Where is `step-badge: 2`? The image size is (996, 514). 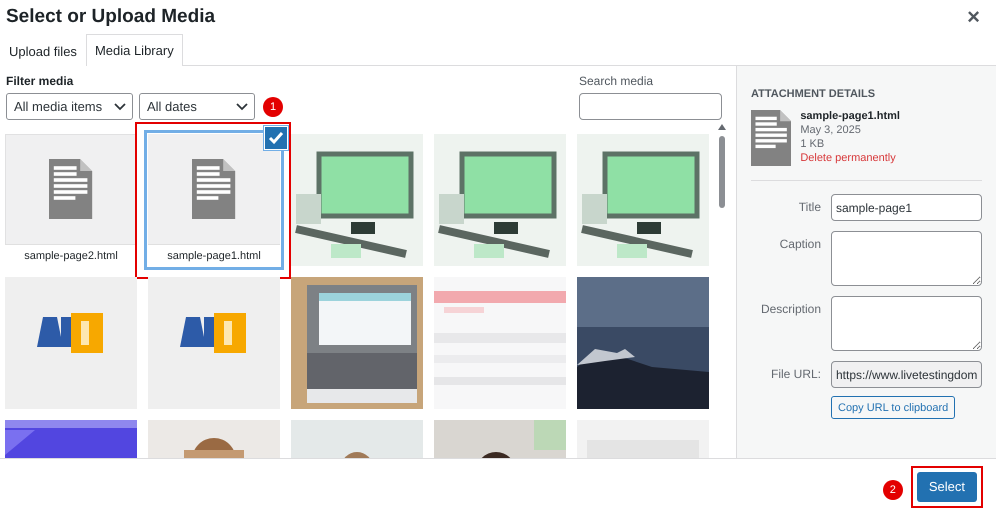
step-badge: 2 is located at coordinates (892, 490).